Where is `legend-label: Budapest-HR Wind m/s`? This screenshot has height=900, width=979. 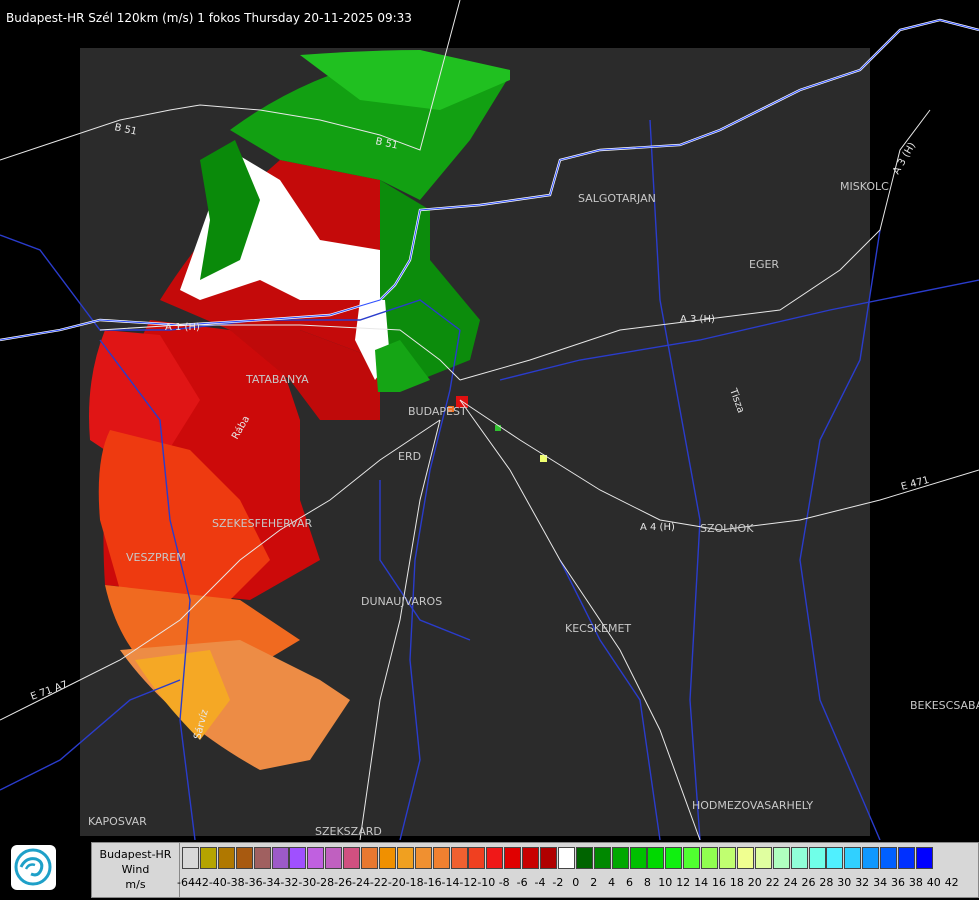 legend-label: Budapest-HR Wind m/s is located at coordinates (136, 870).